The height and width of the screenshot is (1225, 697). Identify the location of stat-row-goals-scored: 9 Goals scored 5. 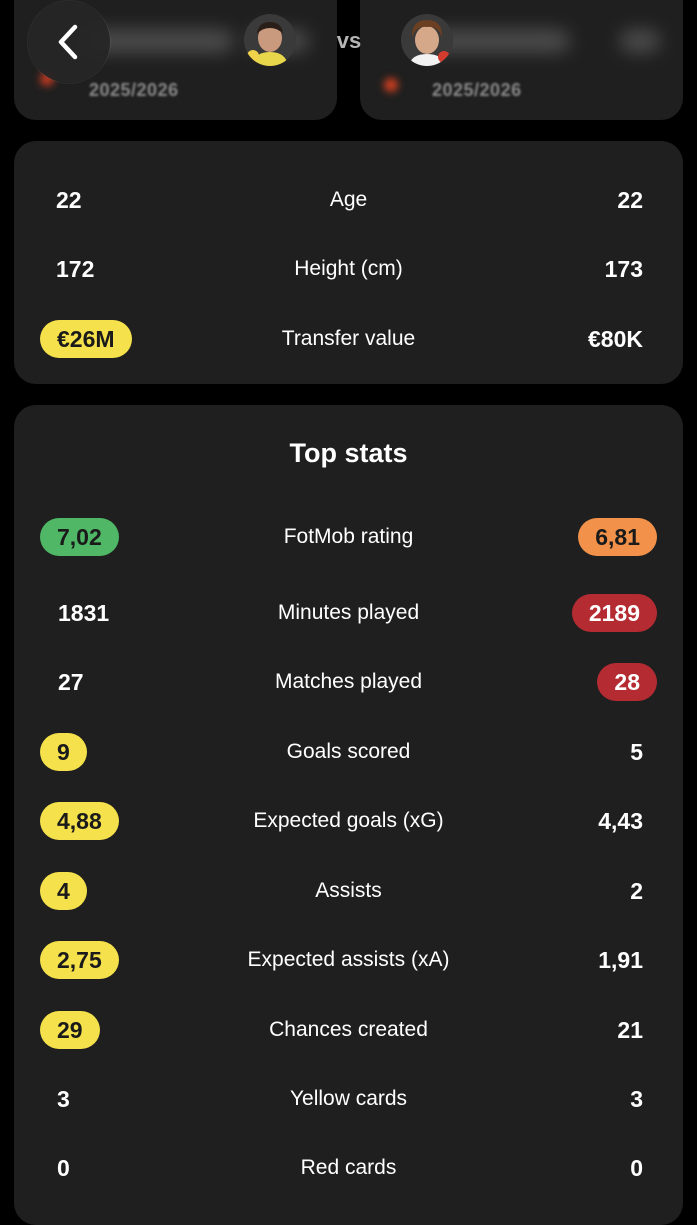
(348, 752).